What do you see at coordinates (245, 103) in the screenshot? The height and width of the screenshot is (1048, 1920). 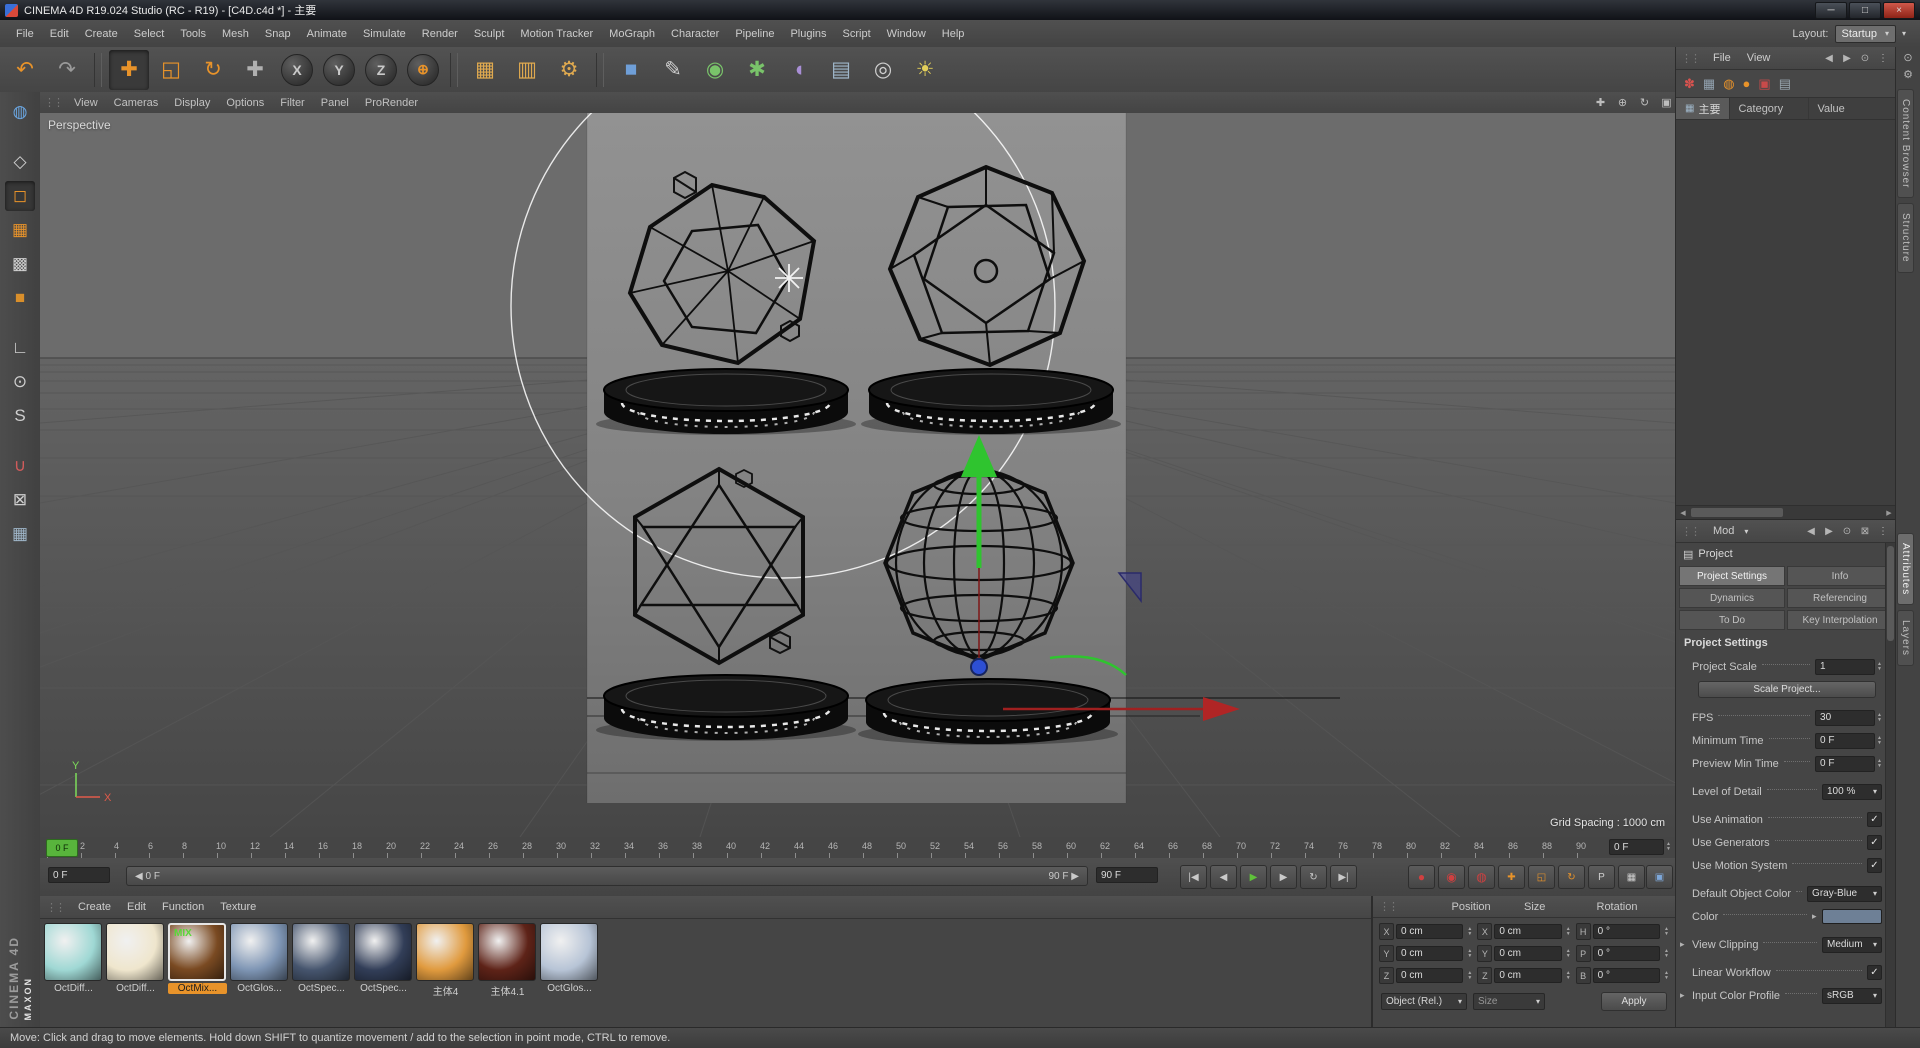 I see `viewport-menu-item: Options` at bounding box center [245, 103].